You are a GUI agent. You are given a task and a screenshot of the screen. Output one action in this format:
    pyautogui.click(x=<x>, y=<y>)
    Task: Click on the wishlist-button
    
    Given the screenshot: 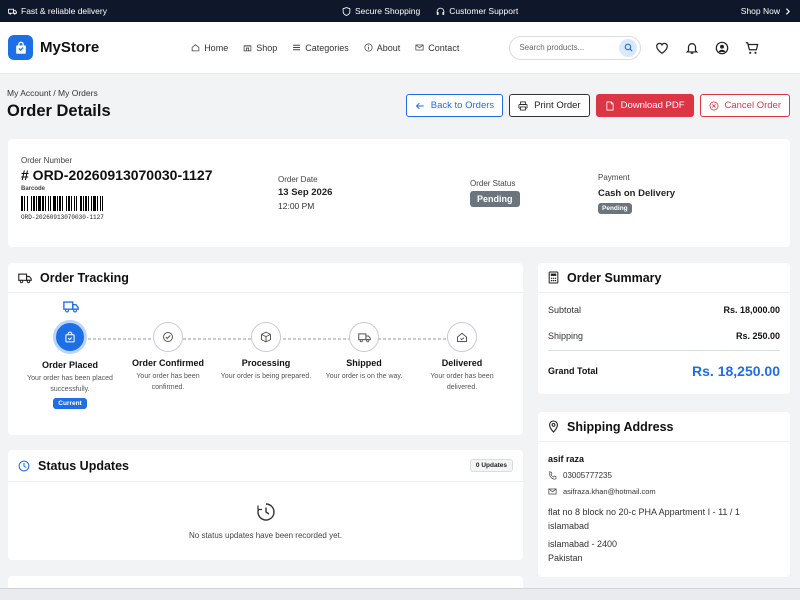 What is the action you would take?
    pyautogui.click(x=662, y=48)
    